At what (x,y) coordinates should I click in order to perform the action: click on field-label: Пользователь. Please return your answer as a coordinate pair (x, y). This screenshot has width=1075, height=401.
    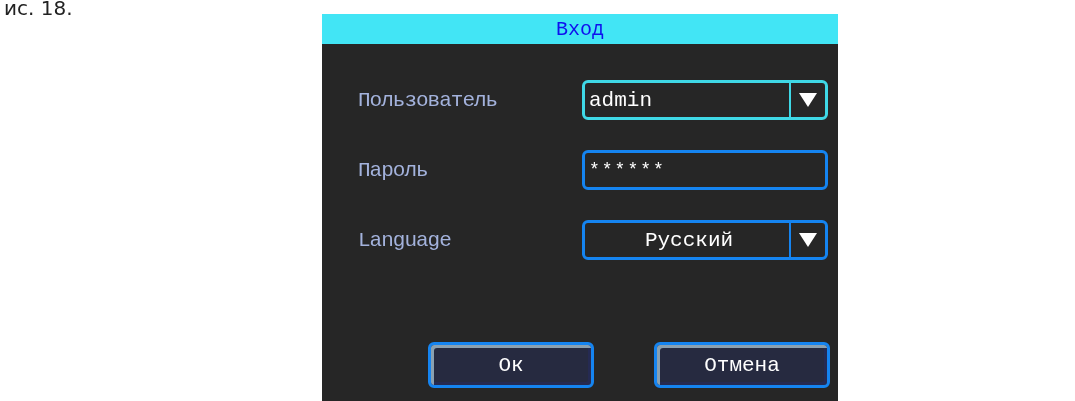
    Looking at the image, I should click on (428, 100).